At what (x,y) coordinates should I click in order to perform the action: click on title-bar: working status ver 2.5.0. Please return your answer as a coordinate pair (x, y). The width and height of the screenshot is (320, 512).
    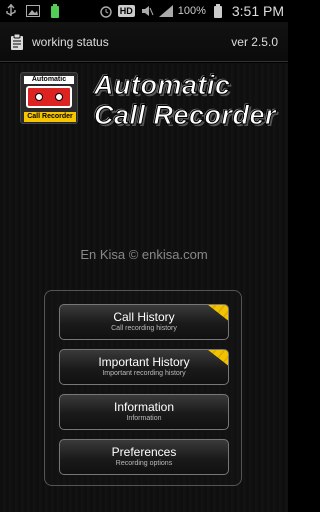
    Looking at the image, I should click on (144, 42).